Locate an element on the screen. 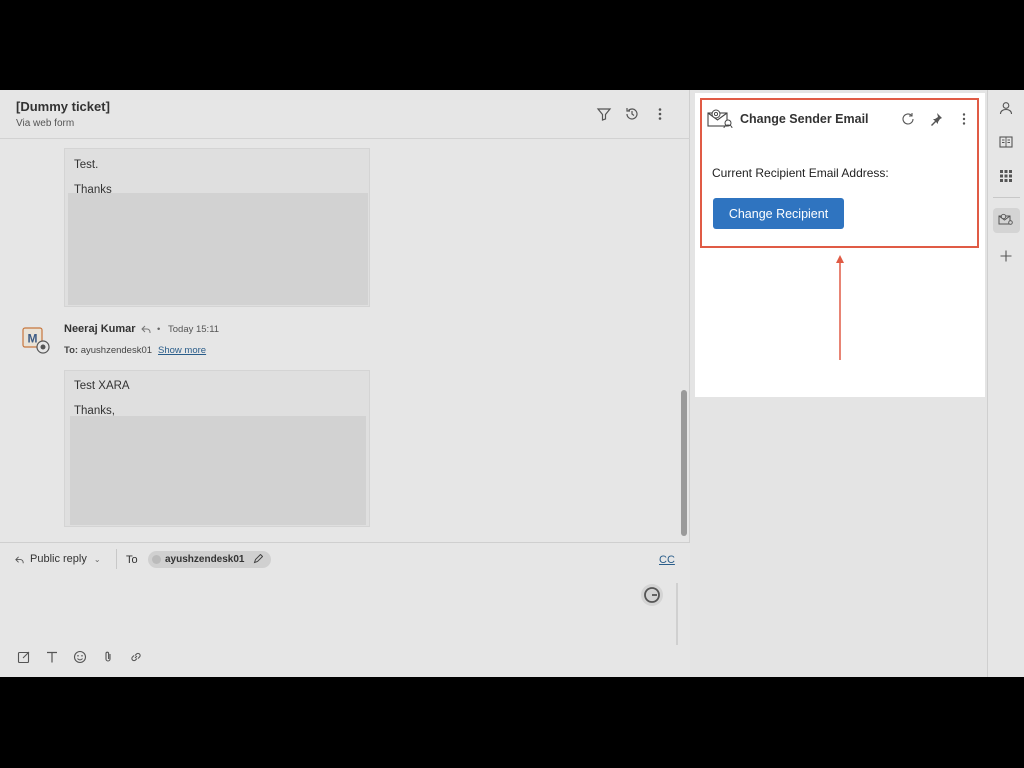 Image resolution: width=1024 pixels, height=768 pixels. message-recipient: To: ayushzendesk01 Show more is located at coordinates (135, 350).